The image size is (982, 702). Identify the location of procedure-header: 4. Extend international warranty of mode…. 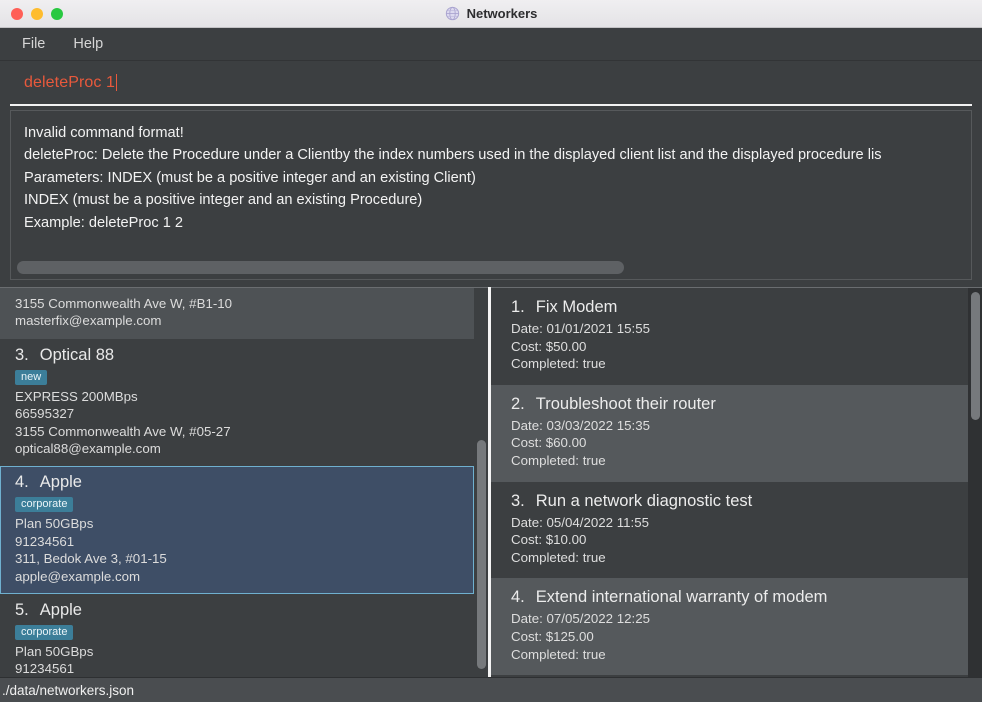
(739, 597).